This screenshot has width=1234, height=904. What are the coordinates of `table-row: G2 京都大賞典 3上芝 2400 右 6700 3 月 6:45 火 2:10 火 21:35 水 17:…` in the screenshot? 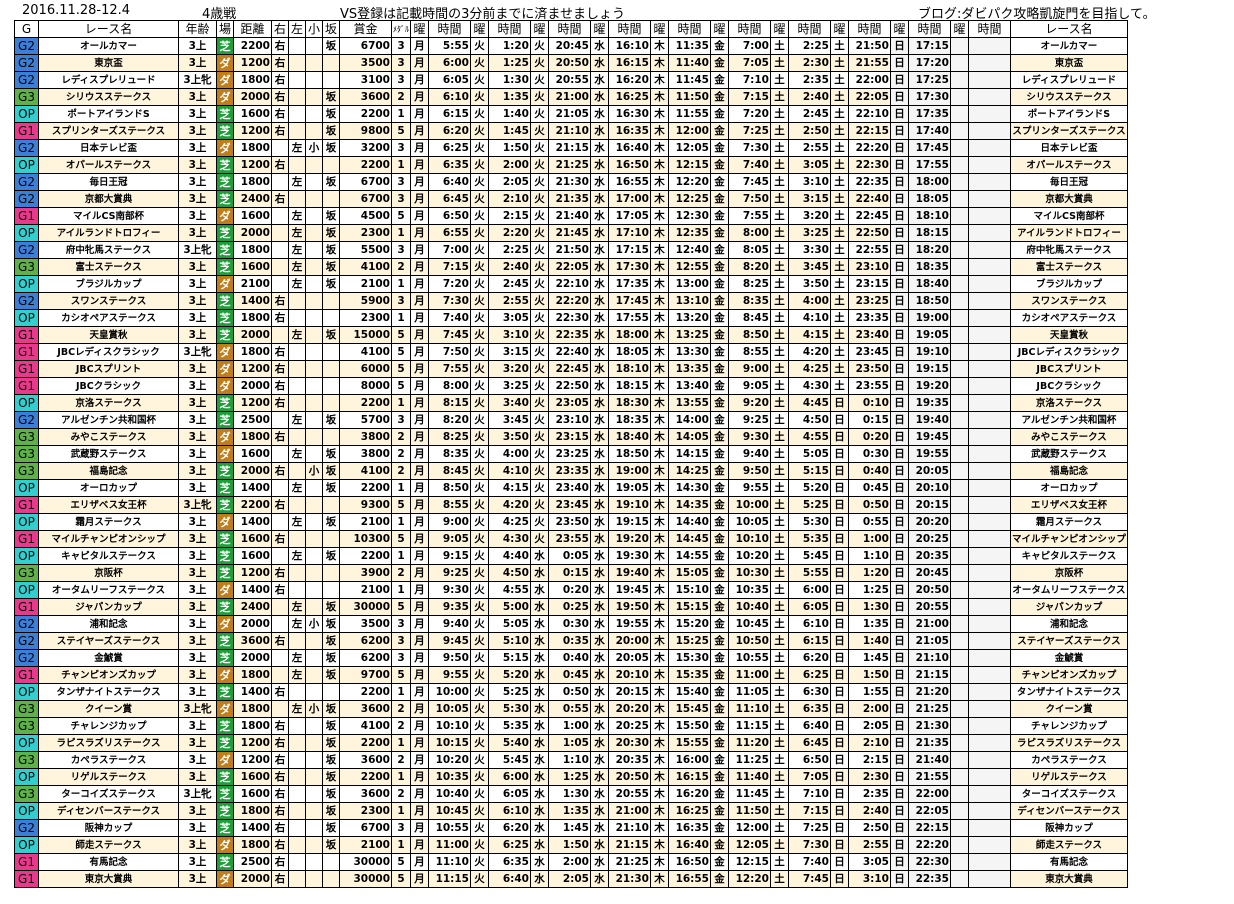 It's located at (571, 199).